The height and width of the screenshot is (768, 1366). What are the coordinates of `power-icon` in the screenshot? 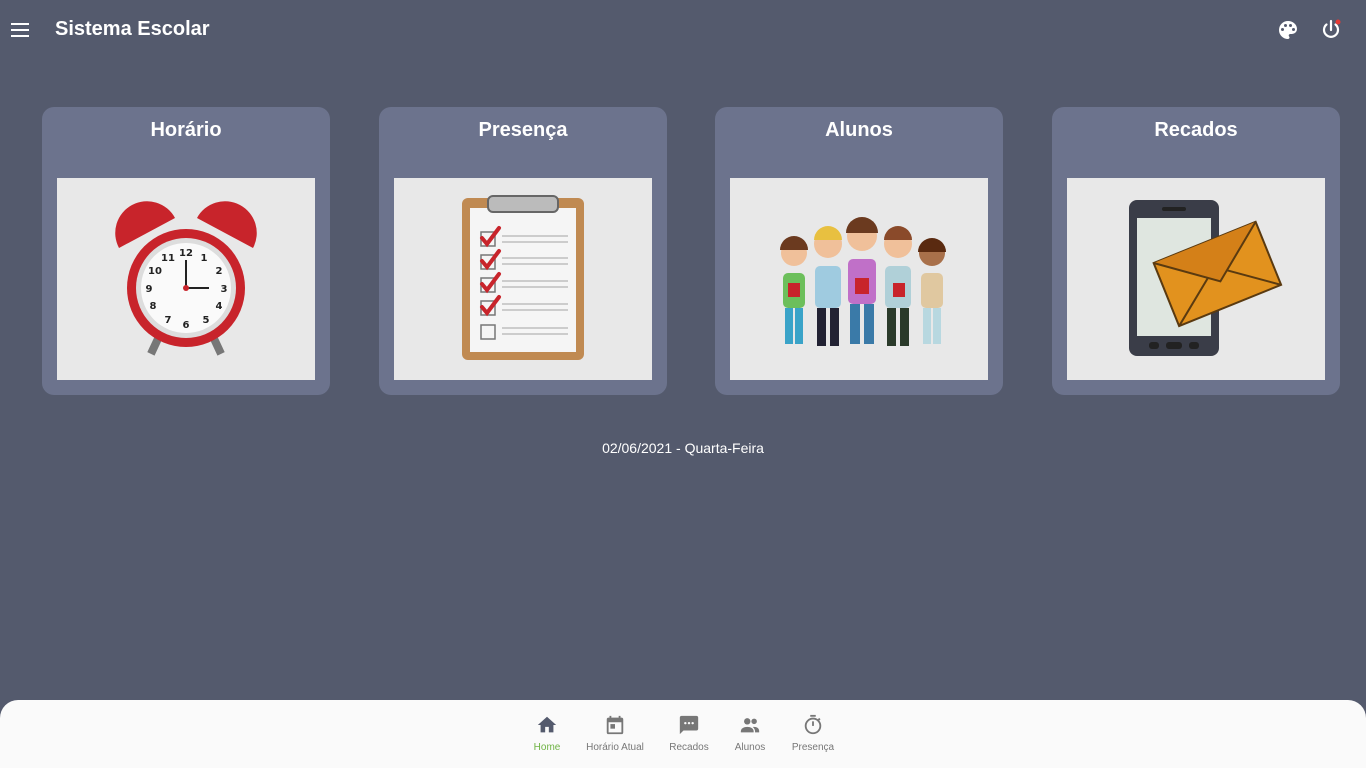 It's located at (1331, 30).